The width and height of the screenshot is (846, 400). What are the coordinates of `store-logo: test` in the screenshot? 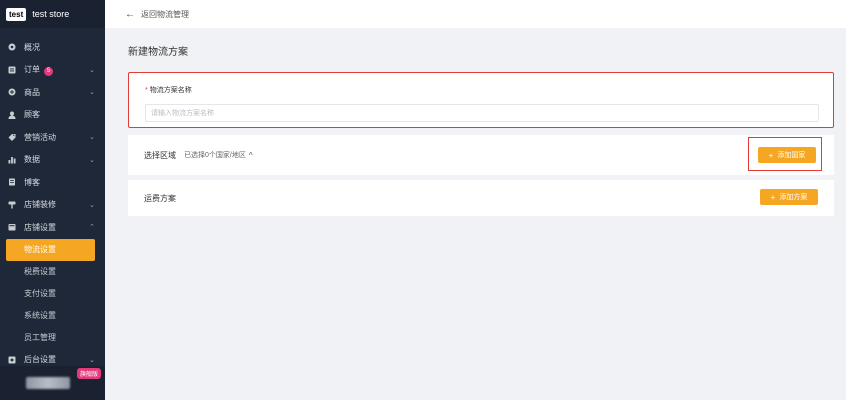 It's located at (16, 14).